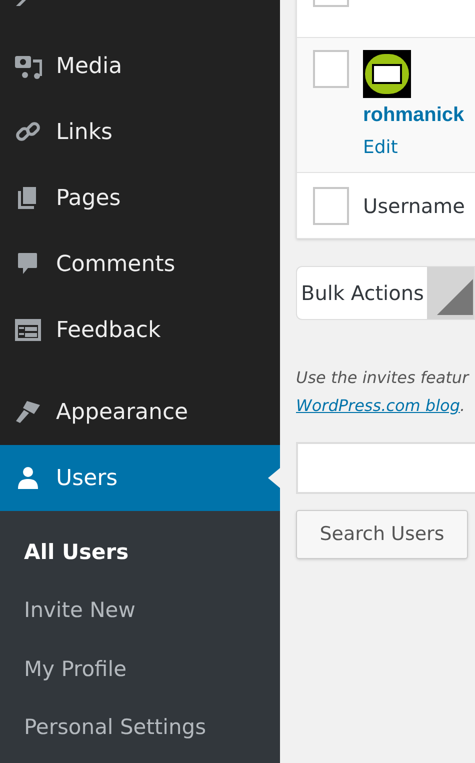  Describe the element at coordinates (378, 405) in the screenshot. I see `blog-link: WordPress.com blog` at that location.